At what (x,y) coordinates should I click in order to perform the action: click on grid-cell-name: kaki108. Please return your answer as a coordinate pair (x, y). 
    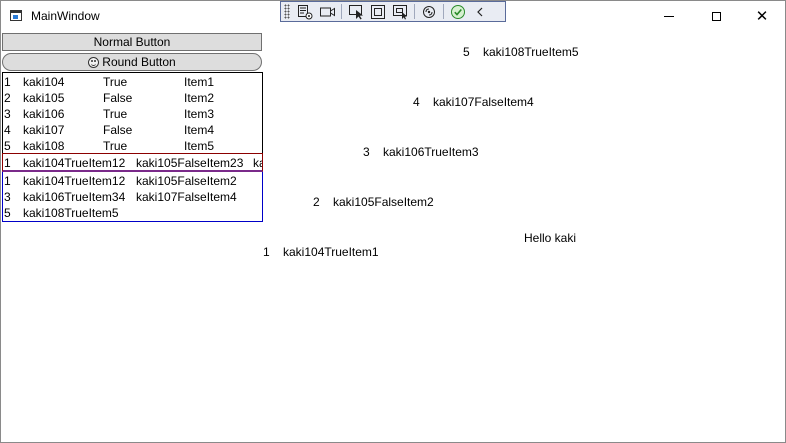
    Looking at the image, I should click on (44, 146).